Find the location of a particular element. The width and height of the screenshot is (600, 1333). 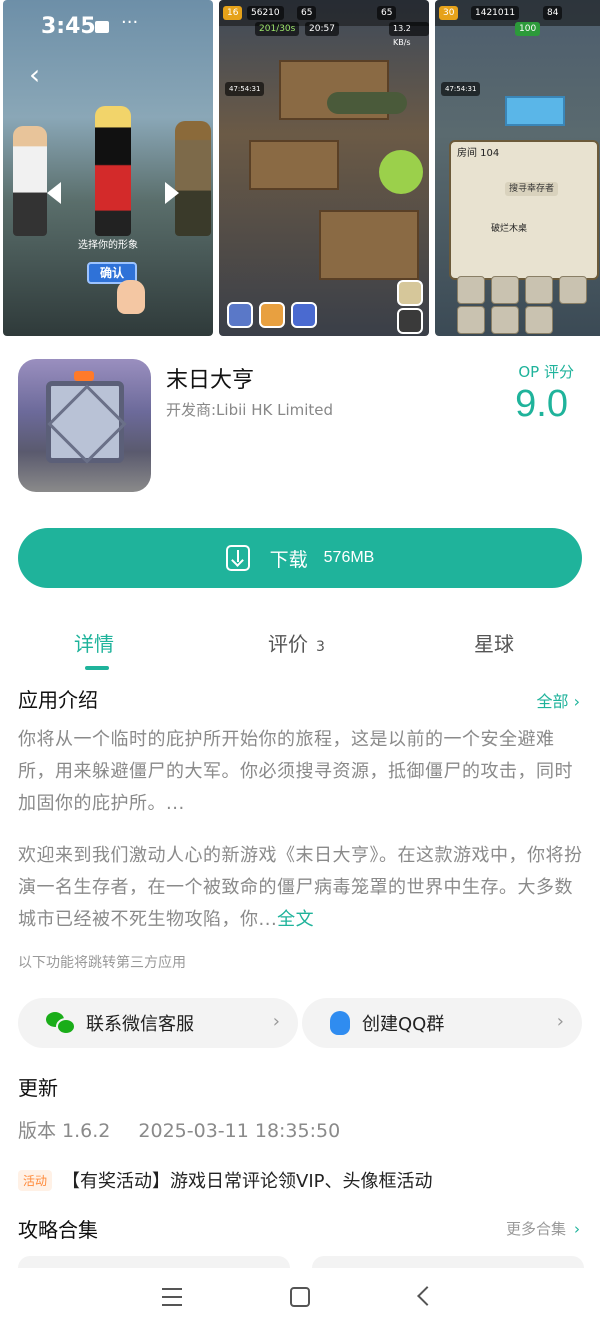

tab-planet-label: 星球 is located at coordinates (494, 644).